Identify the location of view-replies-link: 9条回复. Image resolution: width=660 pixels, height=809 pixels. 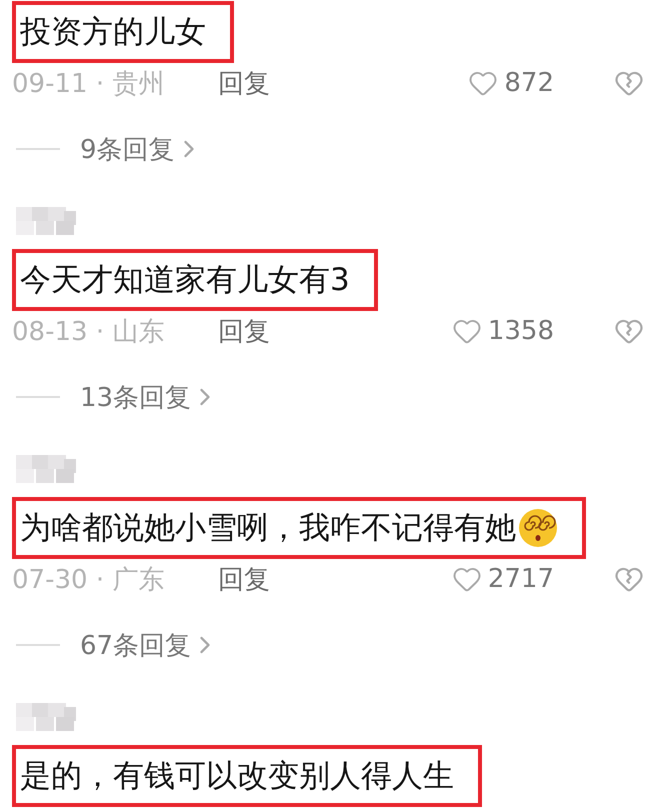
(127, 149).